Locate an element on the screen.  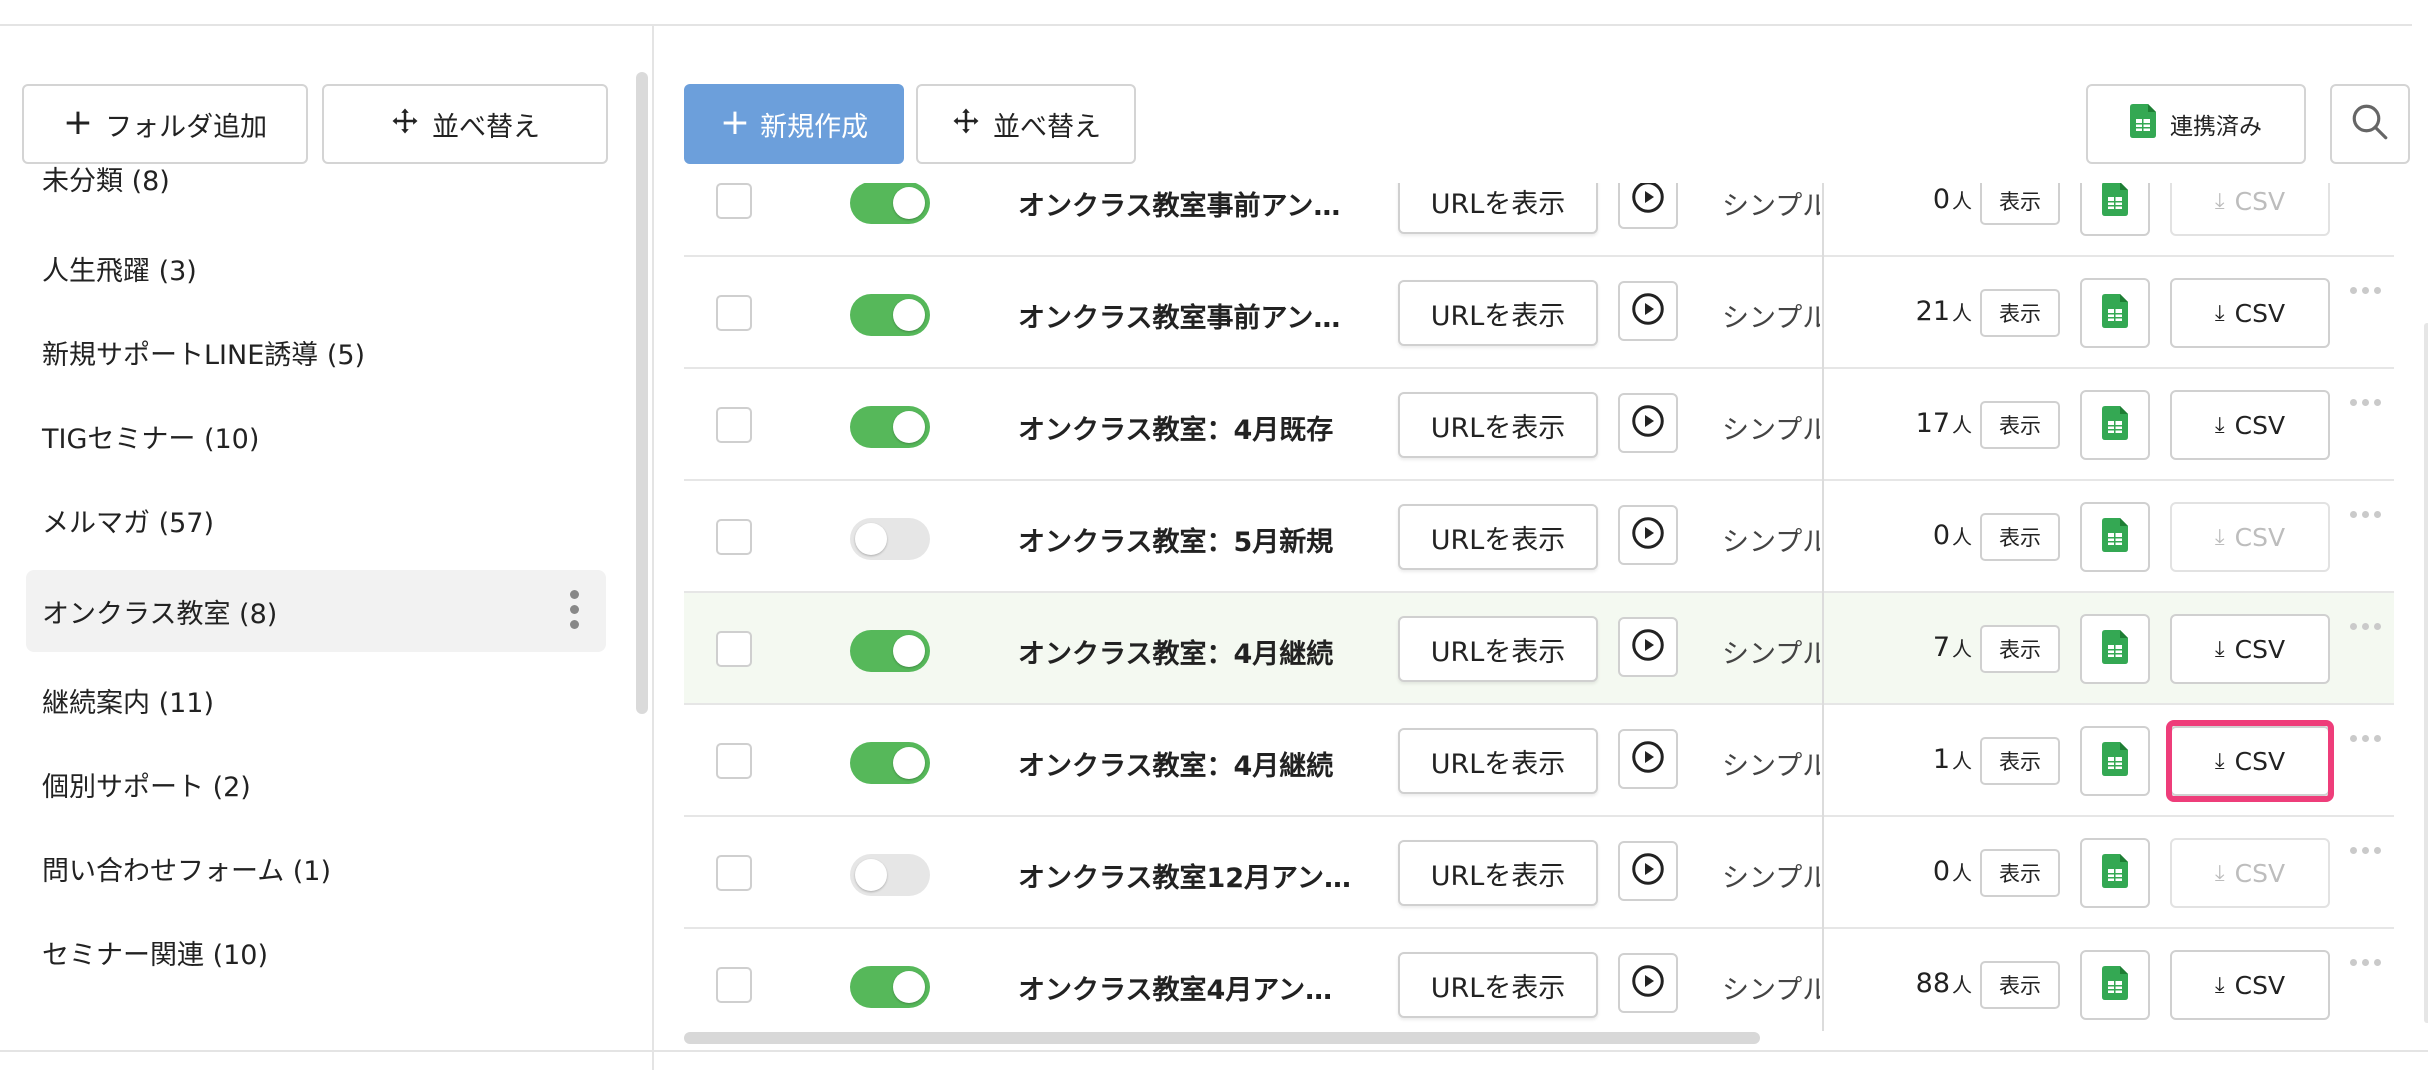
folder-item: 人生飛躍 (3) is located at coordinates (316, 268).